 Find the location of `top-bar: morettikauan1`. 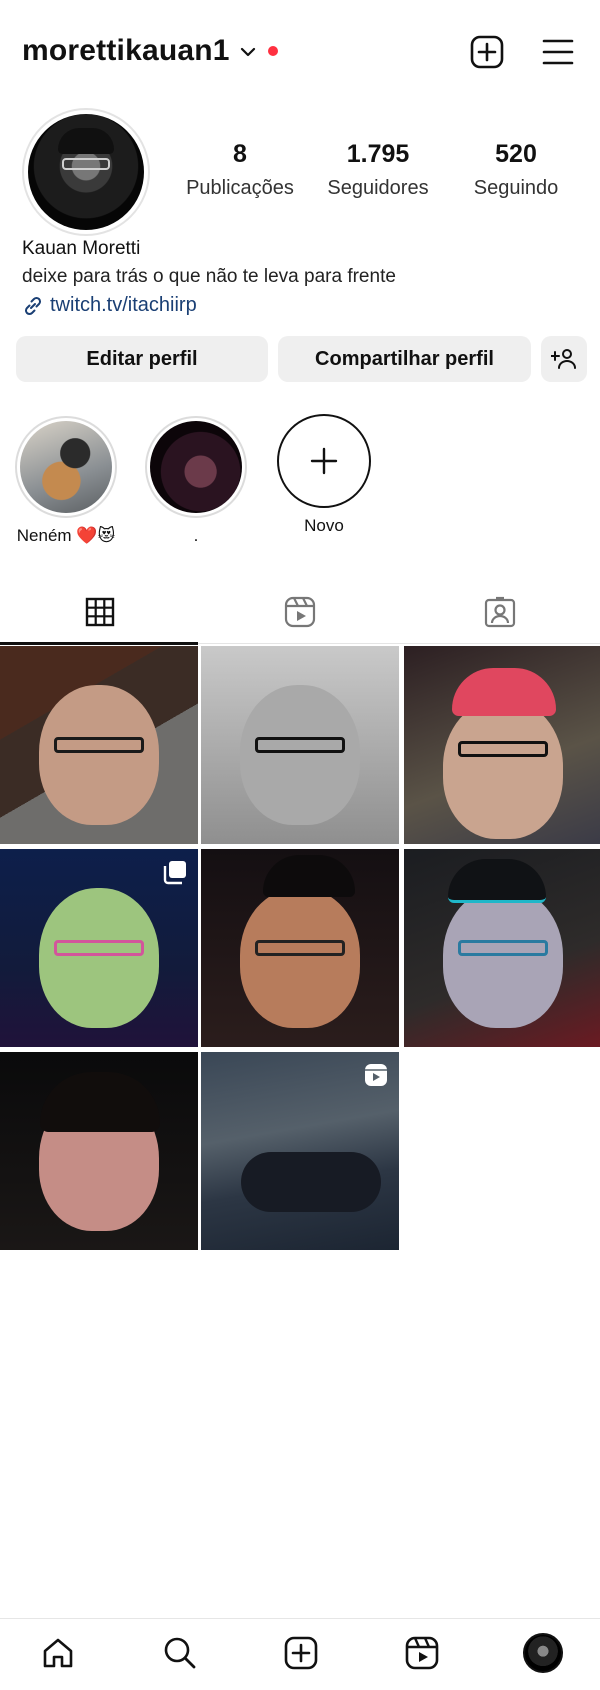

top-bar: morettikauan1 is located at coordinates (300, 53).